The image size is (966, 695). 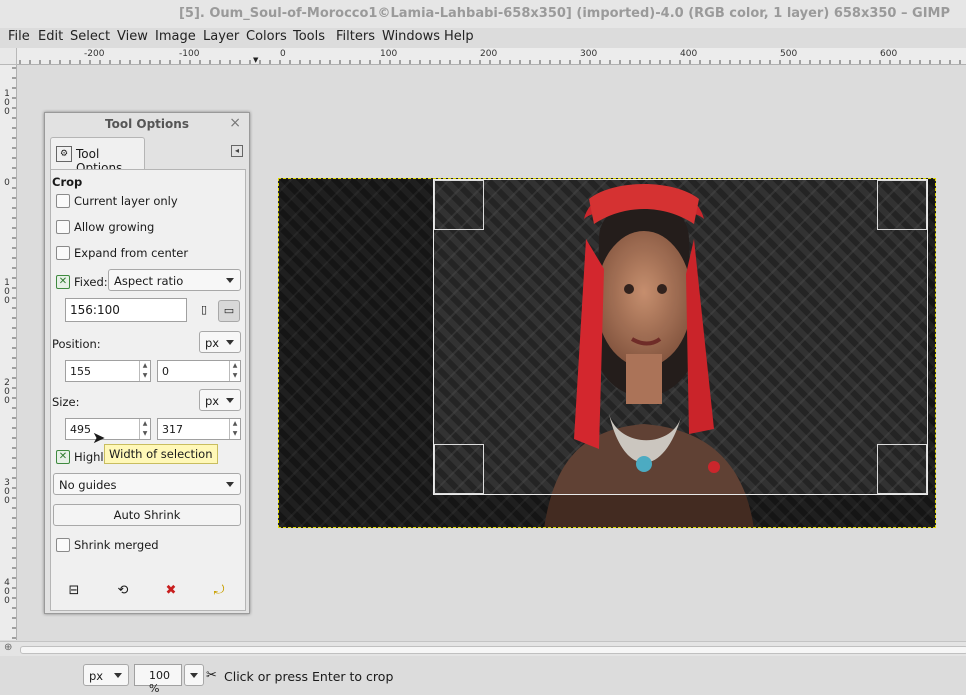 I want to click on tab-tool-options: ⚙ Tool Options, so click(x=97, y=156).